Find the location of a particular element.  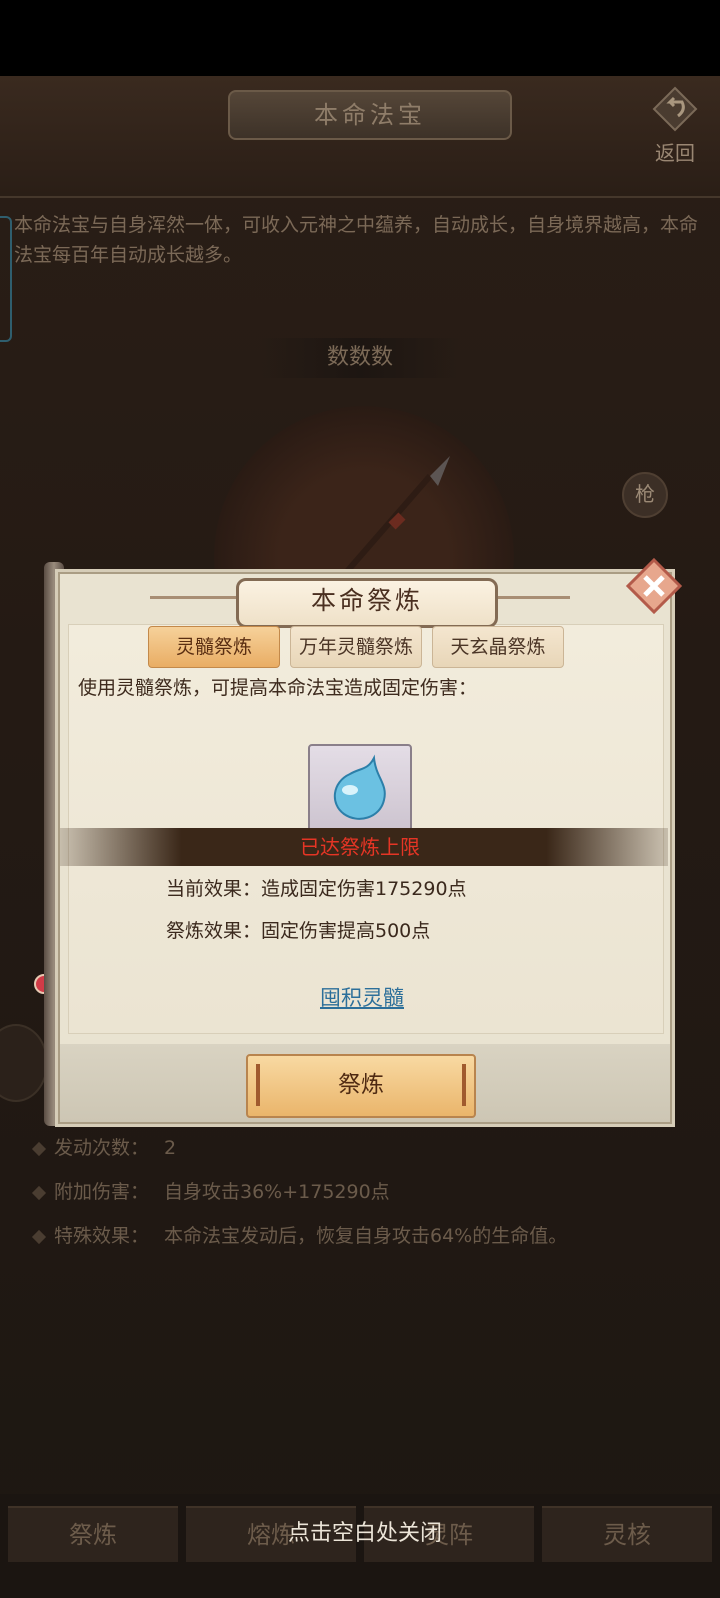

refine-button: 祭炼 is located at coordinates (361, 1086).